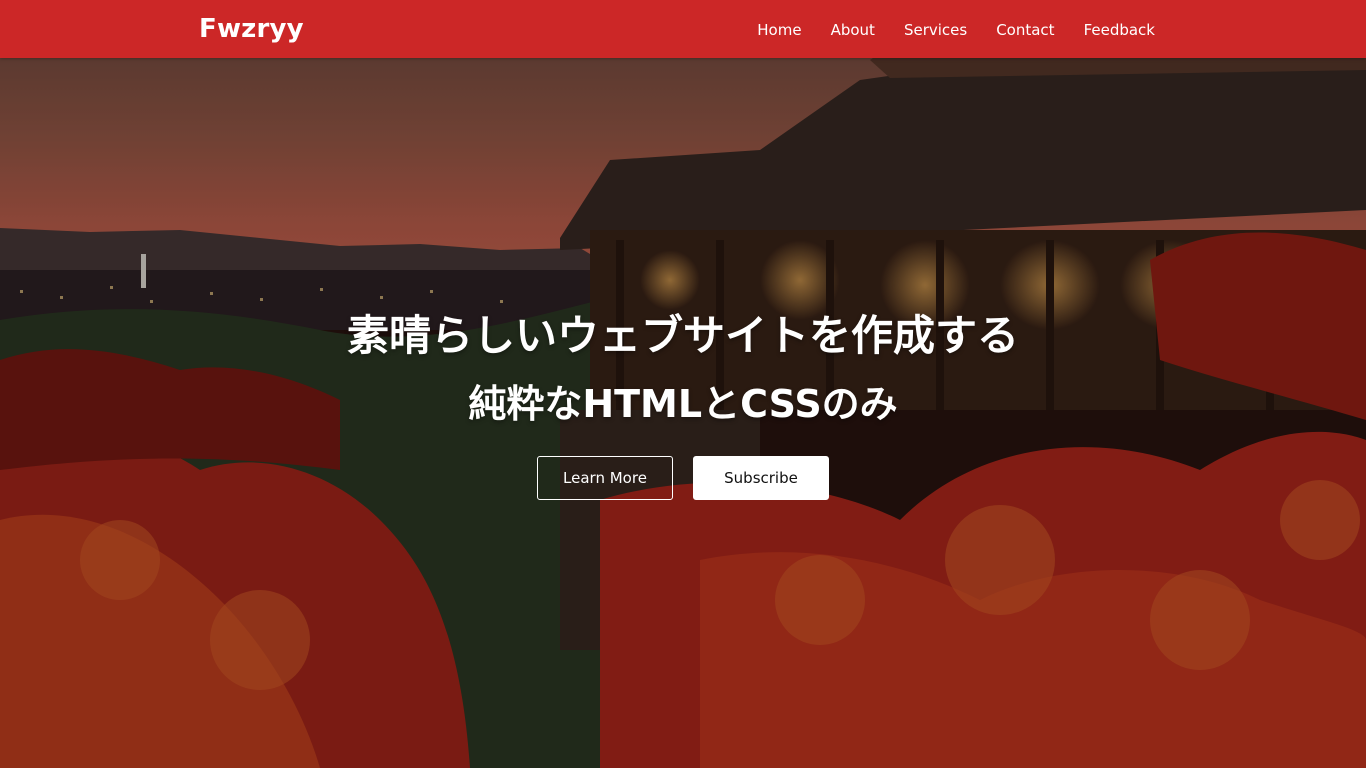  I want to click on nav-item-services: Services, so click(935, 29).